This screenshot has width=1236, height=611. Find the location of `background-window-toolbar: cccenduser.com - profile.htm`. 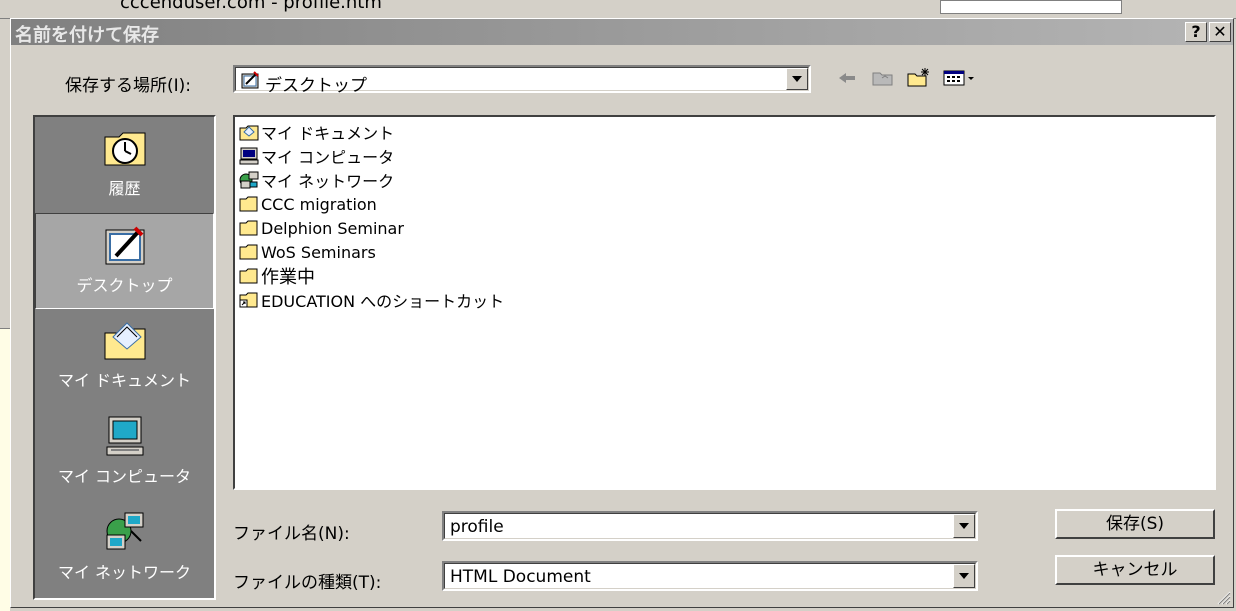

background-window-toolbar: cccenduser.com - profile.htm is located at coordinates (618, 9).